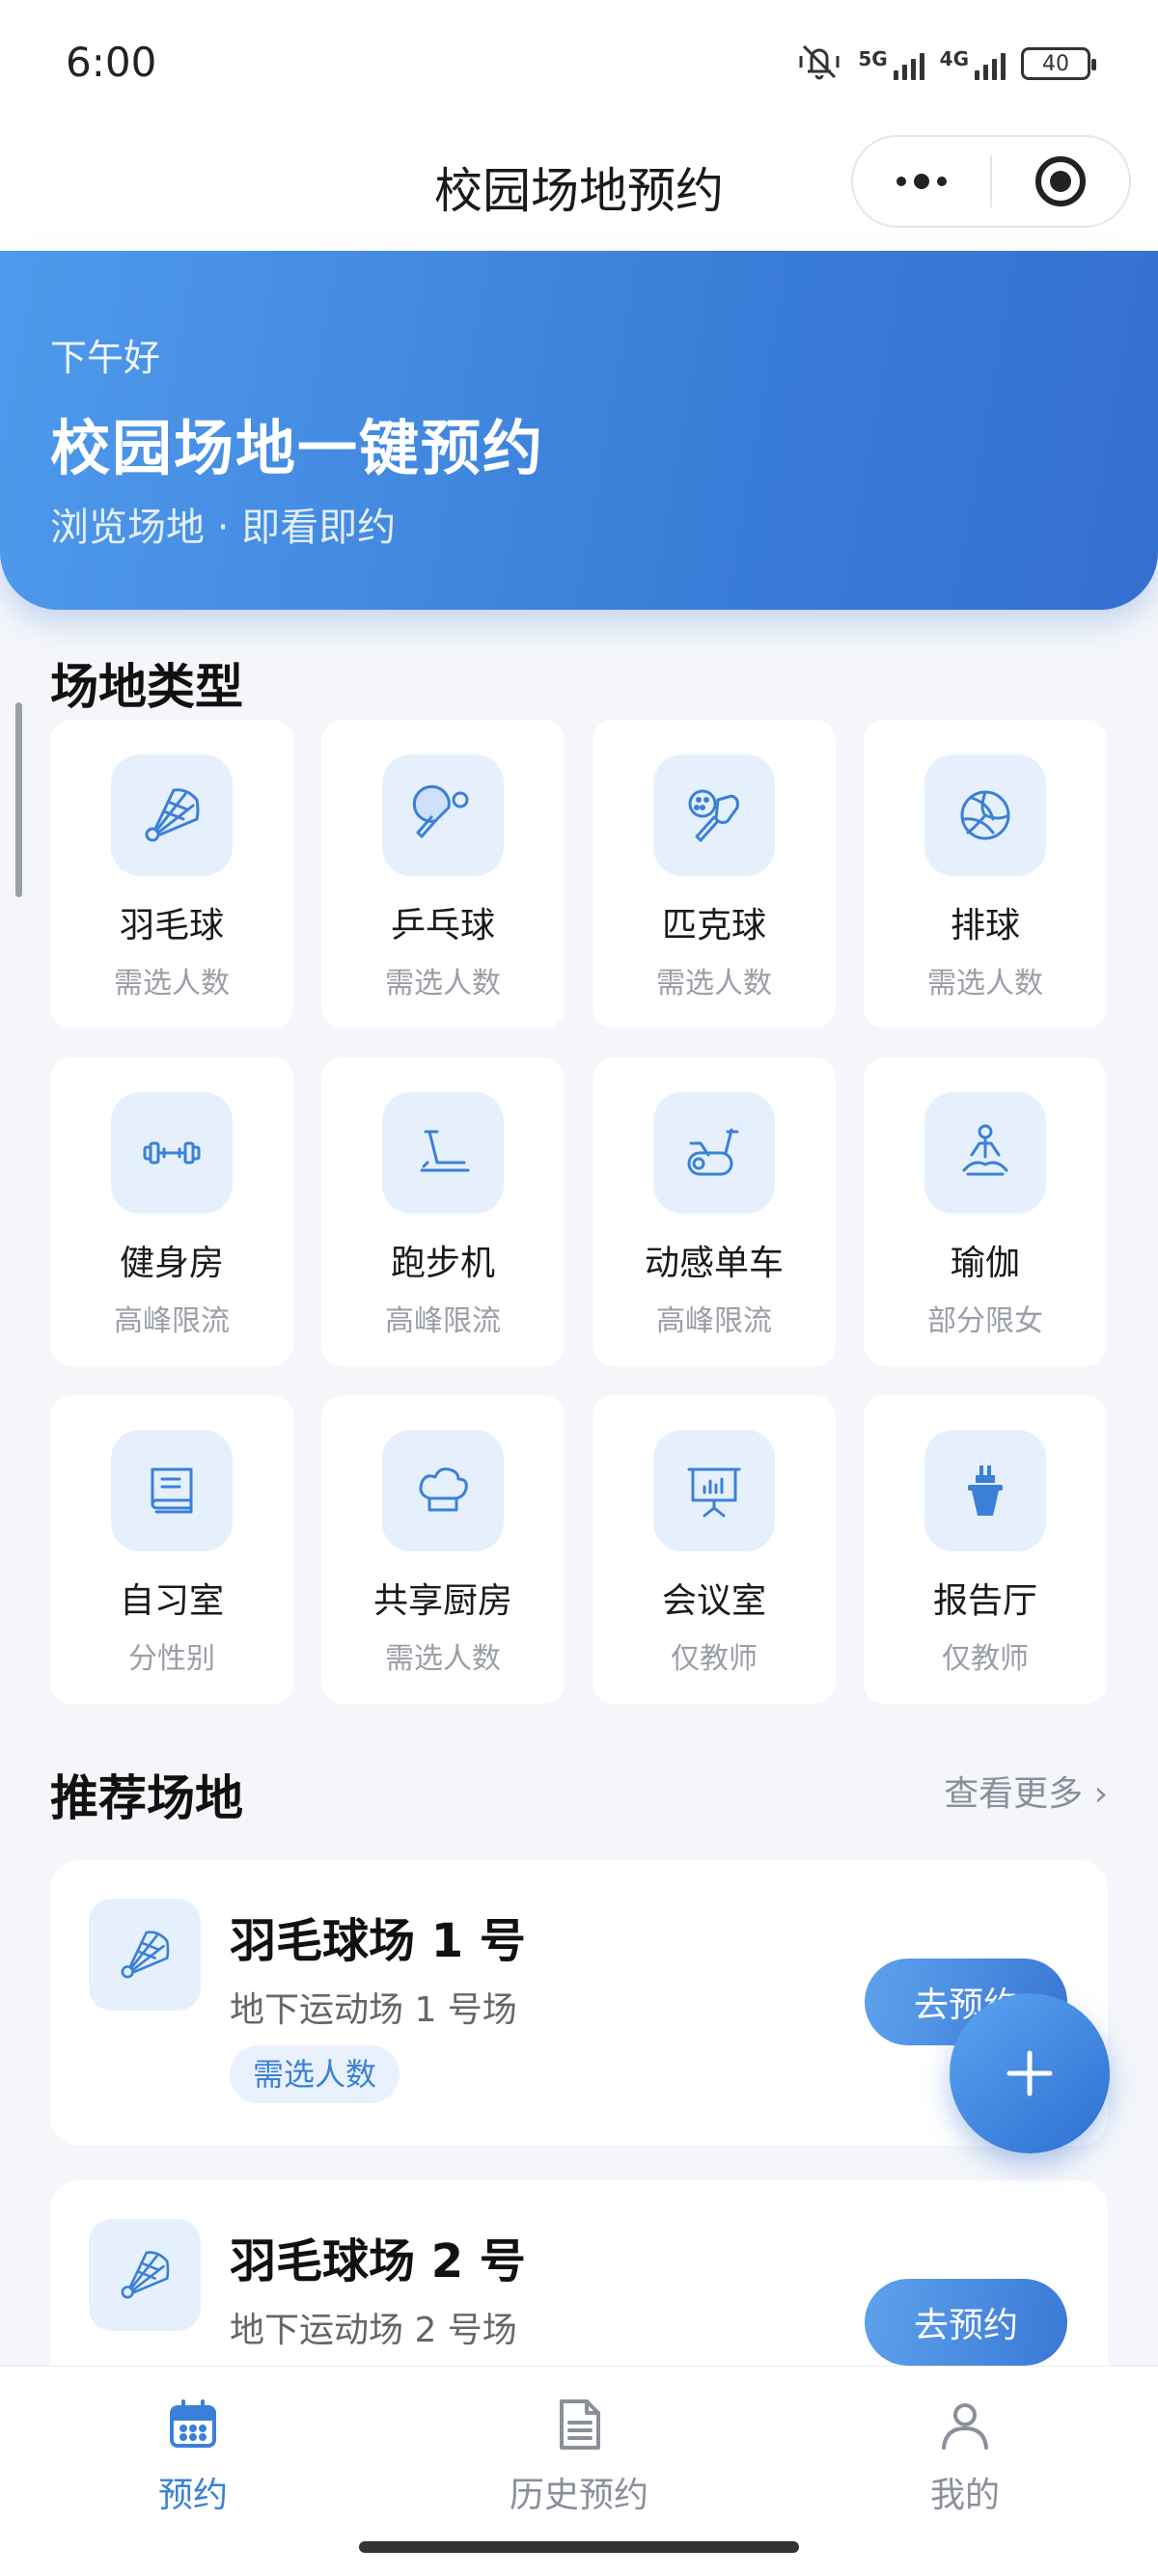 This screenshot has width=1158, height=2576. I want to click on category-name: 健身房, so click(171, 1264).